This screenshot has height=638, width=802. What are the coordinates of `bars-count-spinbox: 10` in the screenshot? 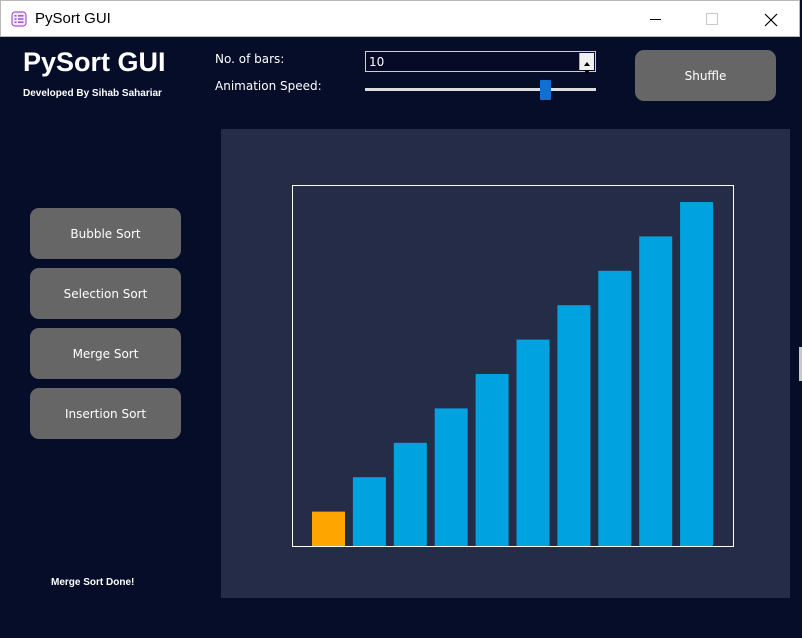 It's located at (480, 62).